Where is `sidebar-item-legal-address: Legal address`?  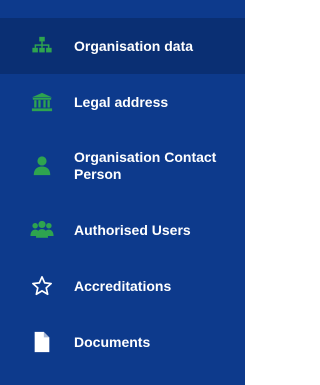
sidebar-item-legal-address: Legal address is located at coordinates (122, 102).